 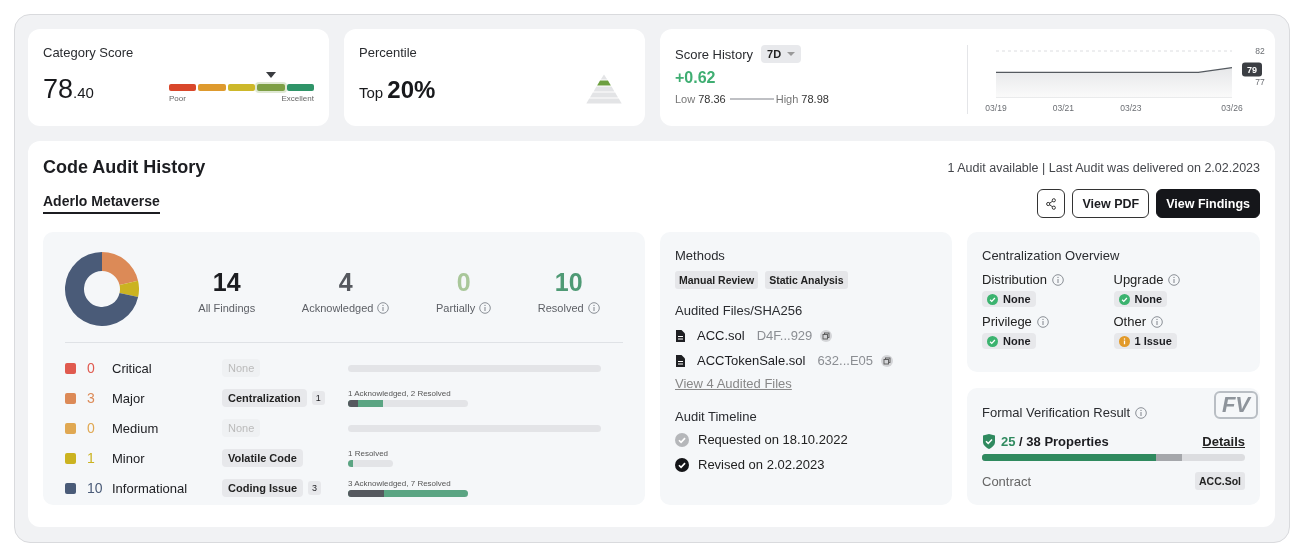 What do you see at coordinates (1208, 203) in the screenshot?
I see `view-findings-button: View Findings` at bounding box center [1208, 203].